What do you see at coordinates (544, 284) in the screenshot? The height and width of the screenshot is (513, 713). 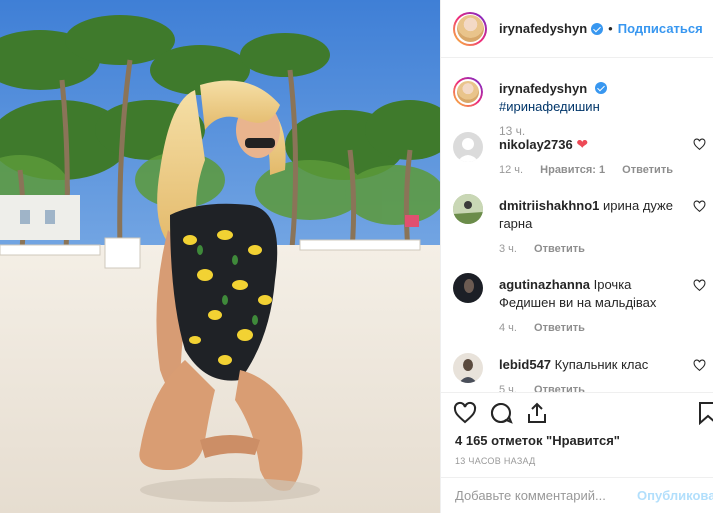 I see `comment-username: agutinazhanna` at bounding box center [544, 284].